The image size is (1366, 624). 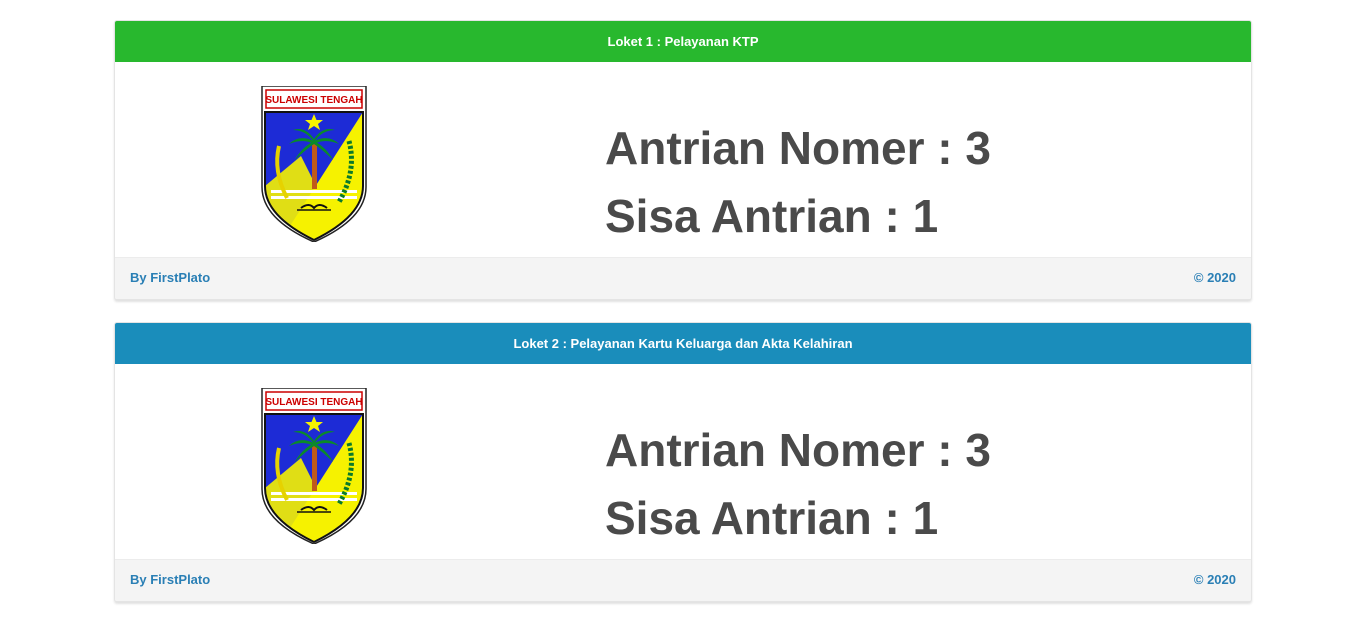 What do you see at coordinates (683, 41) in the screenshot?
I see `counter-title: Loket 1 : Pelayanan KTP` at bounding box center [683, 41].